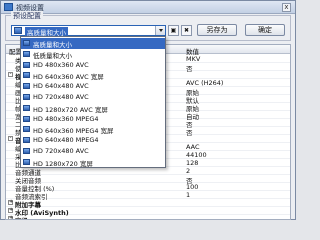 This screenshot has height=240, width=320. What do you see at coordinates (21, 217) in the screenshot?
I see `setting-name: 高级` at bounding box center [21, 217].